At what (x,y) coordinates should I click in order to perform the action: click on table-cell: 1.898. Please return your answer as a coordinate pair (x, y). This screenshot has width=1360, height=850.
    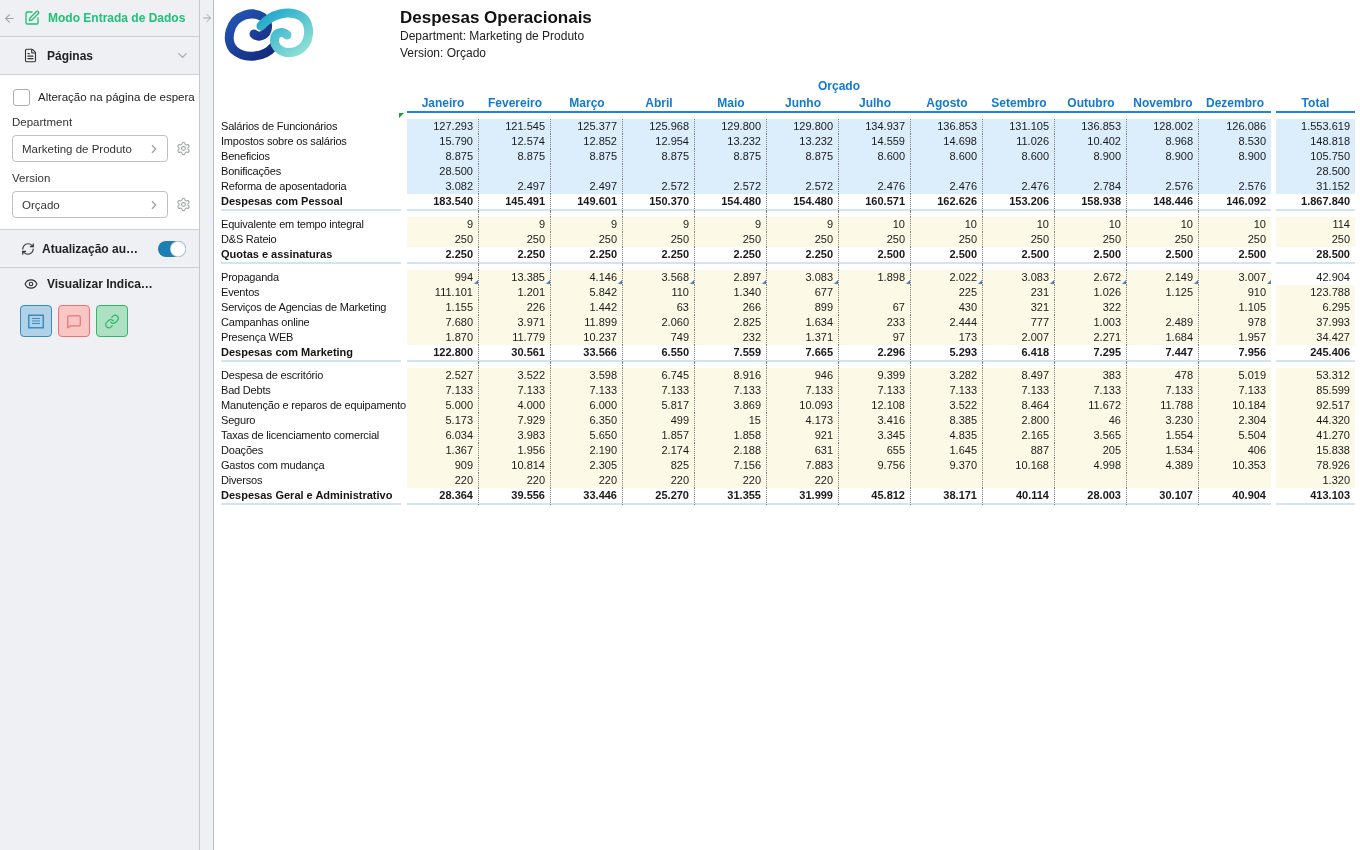
    Looking at the image, I should click on (875, 277).